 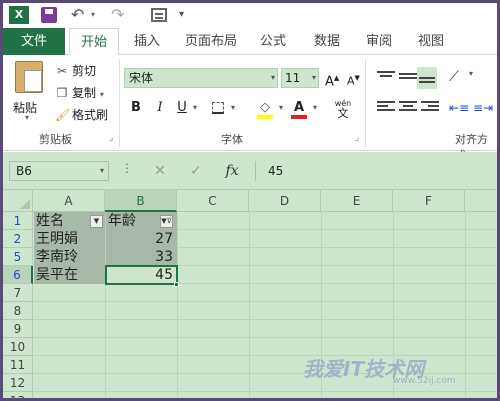 What do you see at coordinates (18, 365) in the screenshot?
I see `row-header-11: 11` at bounding box center [18, 365].